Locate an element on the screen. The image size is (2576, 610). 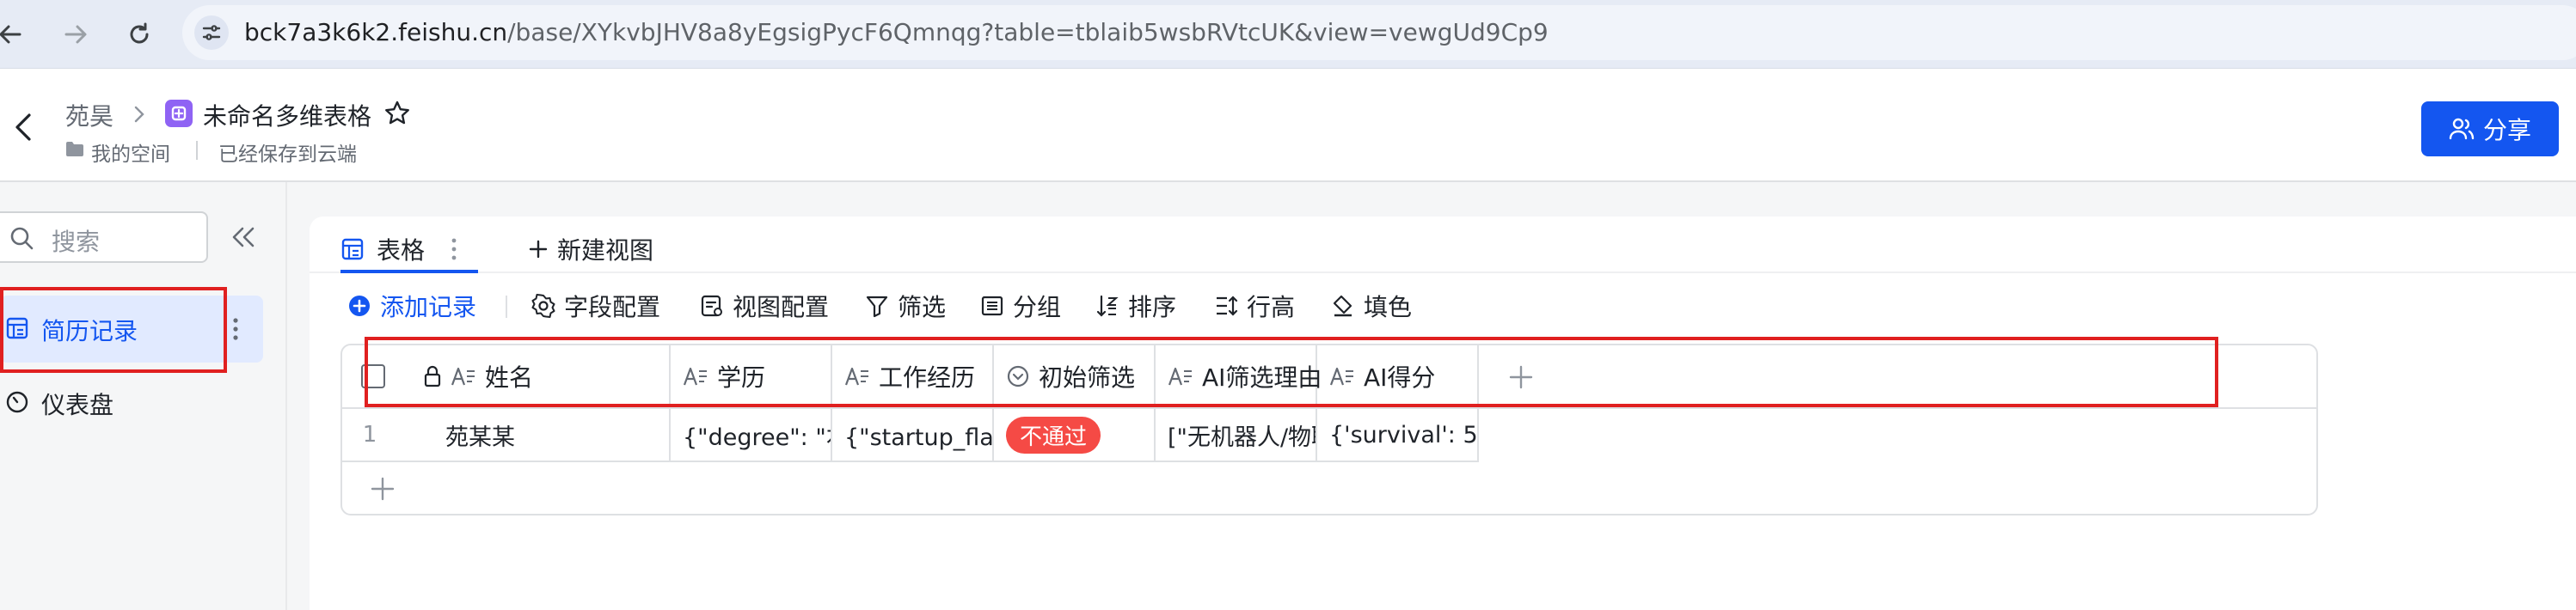
new-view-label: 新建视图 is located at coordinates (605, 250).